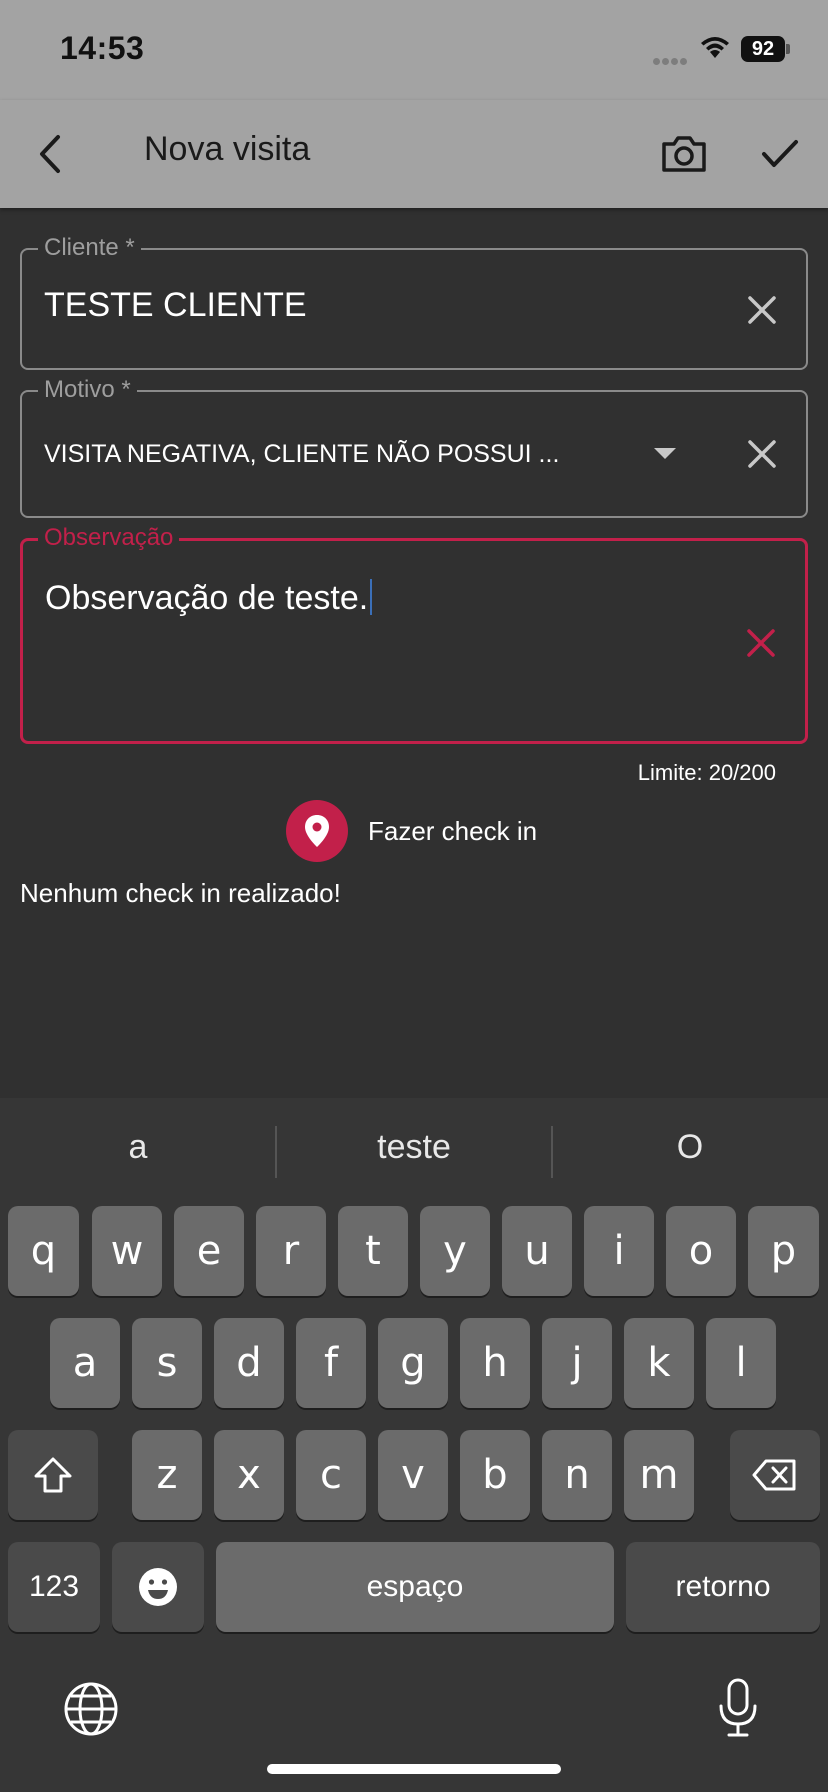 Image resolution: width=828 pixels, height=1792 pixels. Describe the element at coordinates (413, 1363) in the screenshot. I see `key-g: g` at that location.